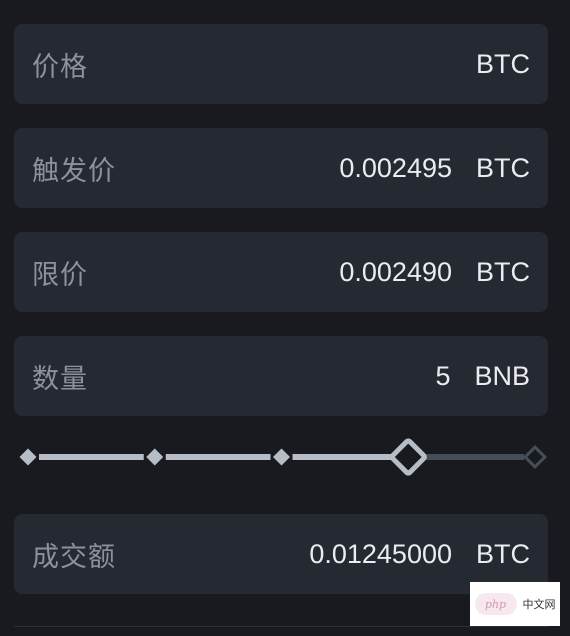 The image size is (570, 636). What do you see at coordinates (503, 271) in the screenshot?
I see `limit-price-unit: BTC` at bounding box center [503, 271].